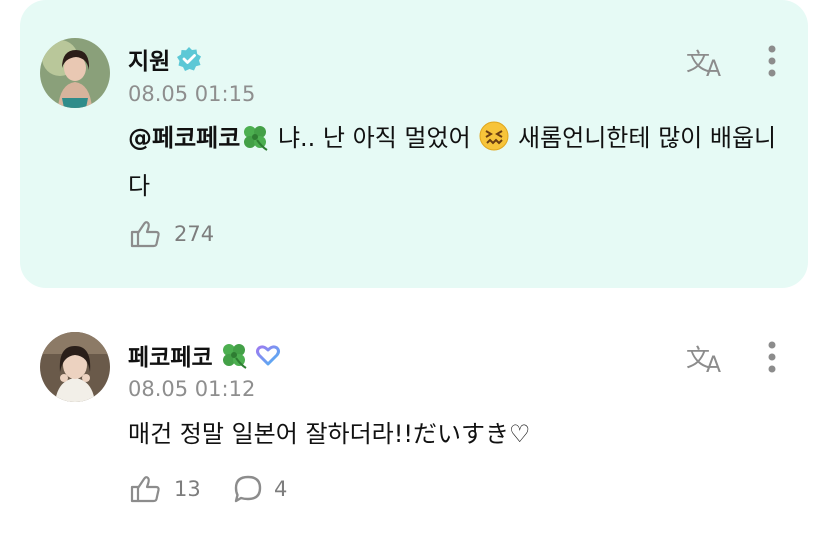  I want to click on like-stat: 13, so click(164, 489).